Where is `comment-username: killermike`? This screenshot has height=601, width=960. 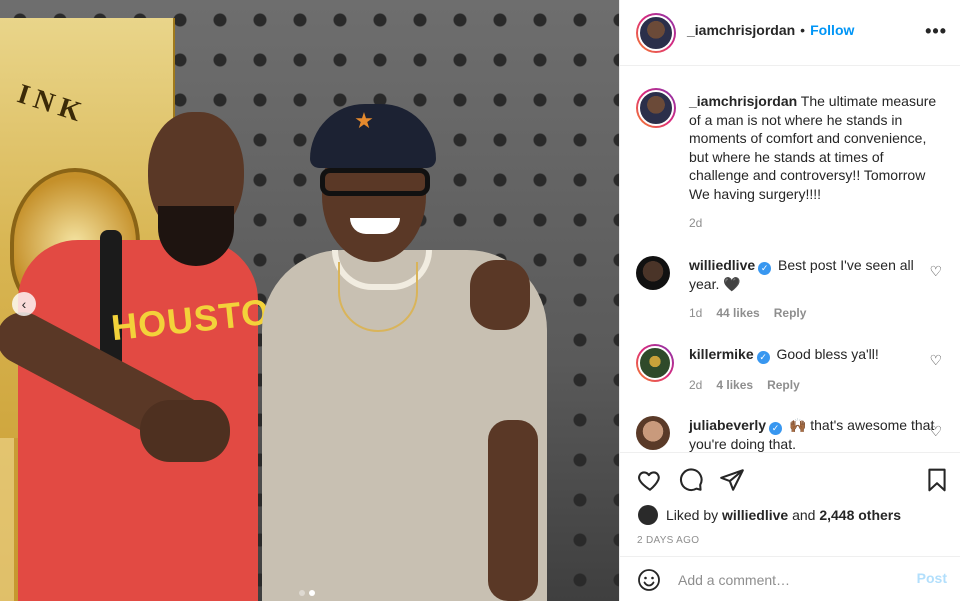
comment-username: killermike is located at coordinates (721, 354).